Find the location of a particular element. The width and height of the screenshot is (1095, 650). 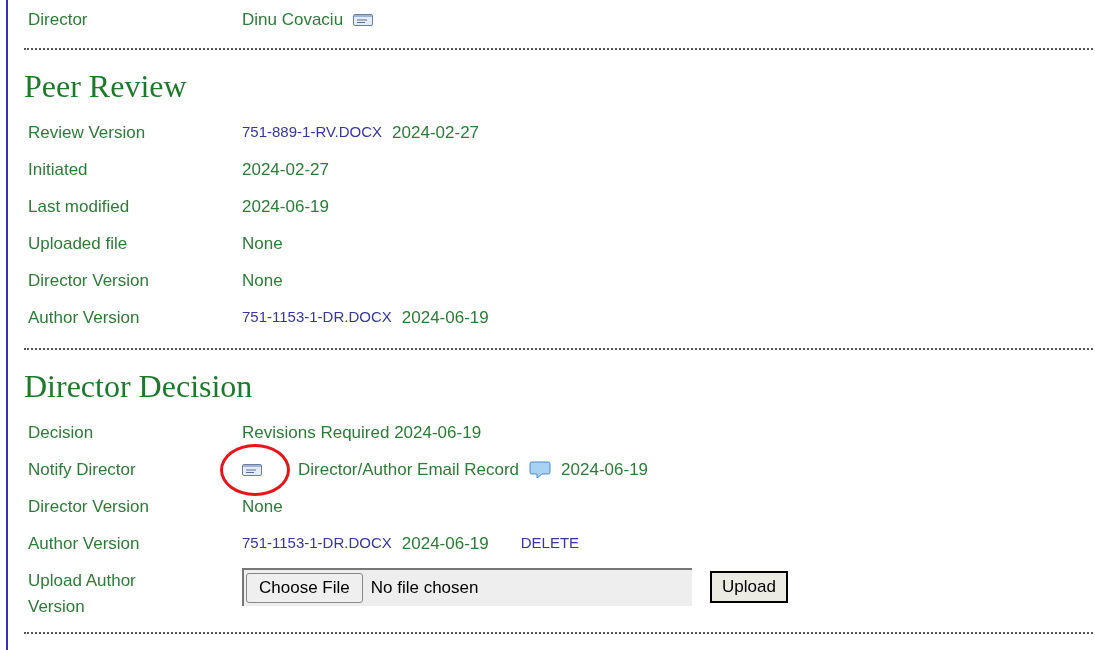

field-label: Notify Director is located at coordinates (82, 469).